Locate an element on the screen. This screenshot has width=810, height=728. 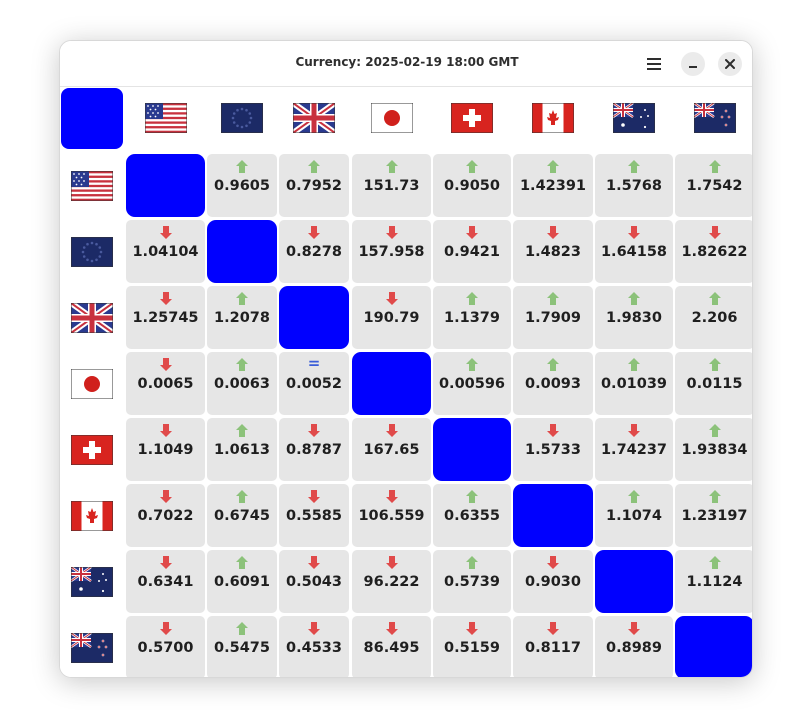
rate-cell: 0.7952 is located at coordinates (314, 185).